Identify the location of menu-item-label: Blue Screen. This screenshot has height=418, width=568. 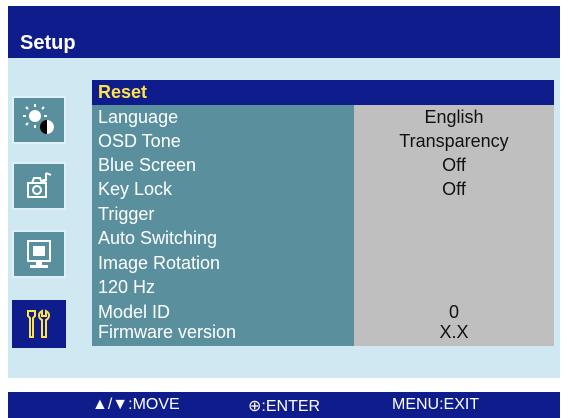
(147, 165).